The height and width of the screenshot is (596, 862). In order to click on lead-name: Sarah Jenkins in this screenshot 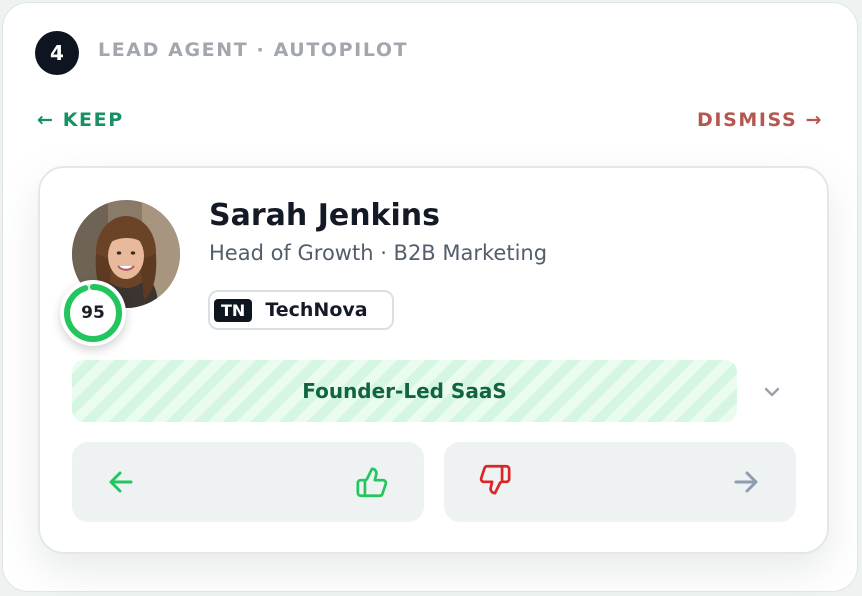, I will do `click(325, 215)`.